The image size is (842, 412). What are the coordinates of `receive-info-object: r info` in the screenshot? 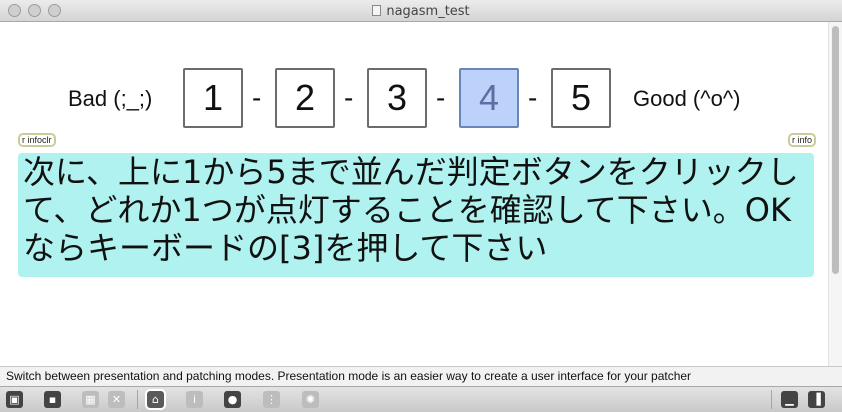 It's located at (802, 140).